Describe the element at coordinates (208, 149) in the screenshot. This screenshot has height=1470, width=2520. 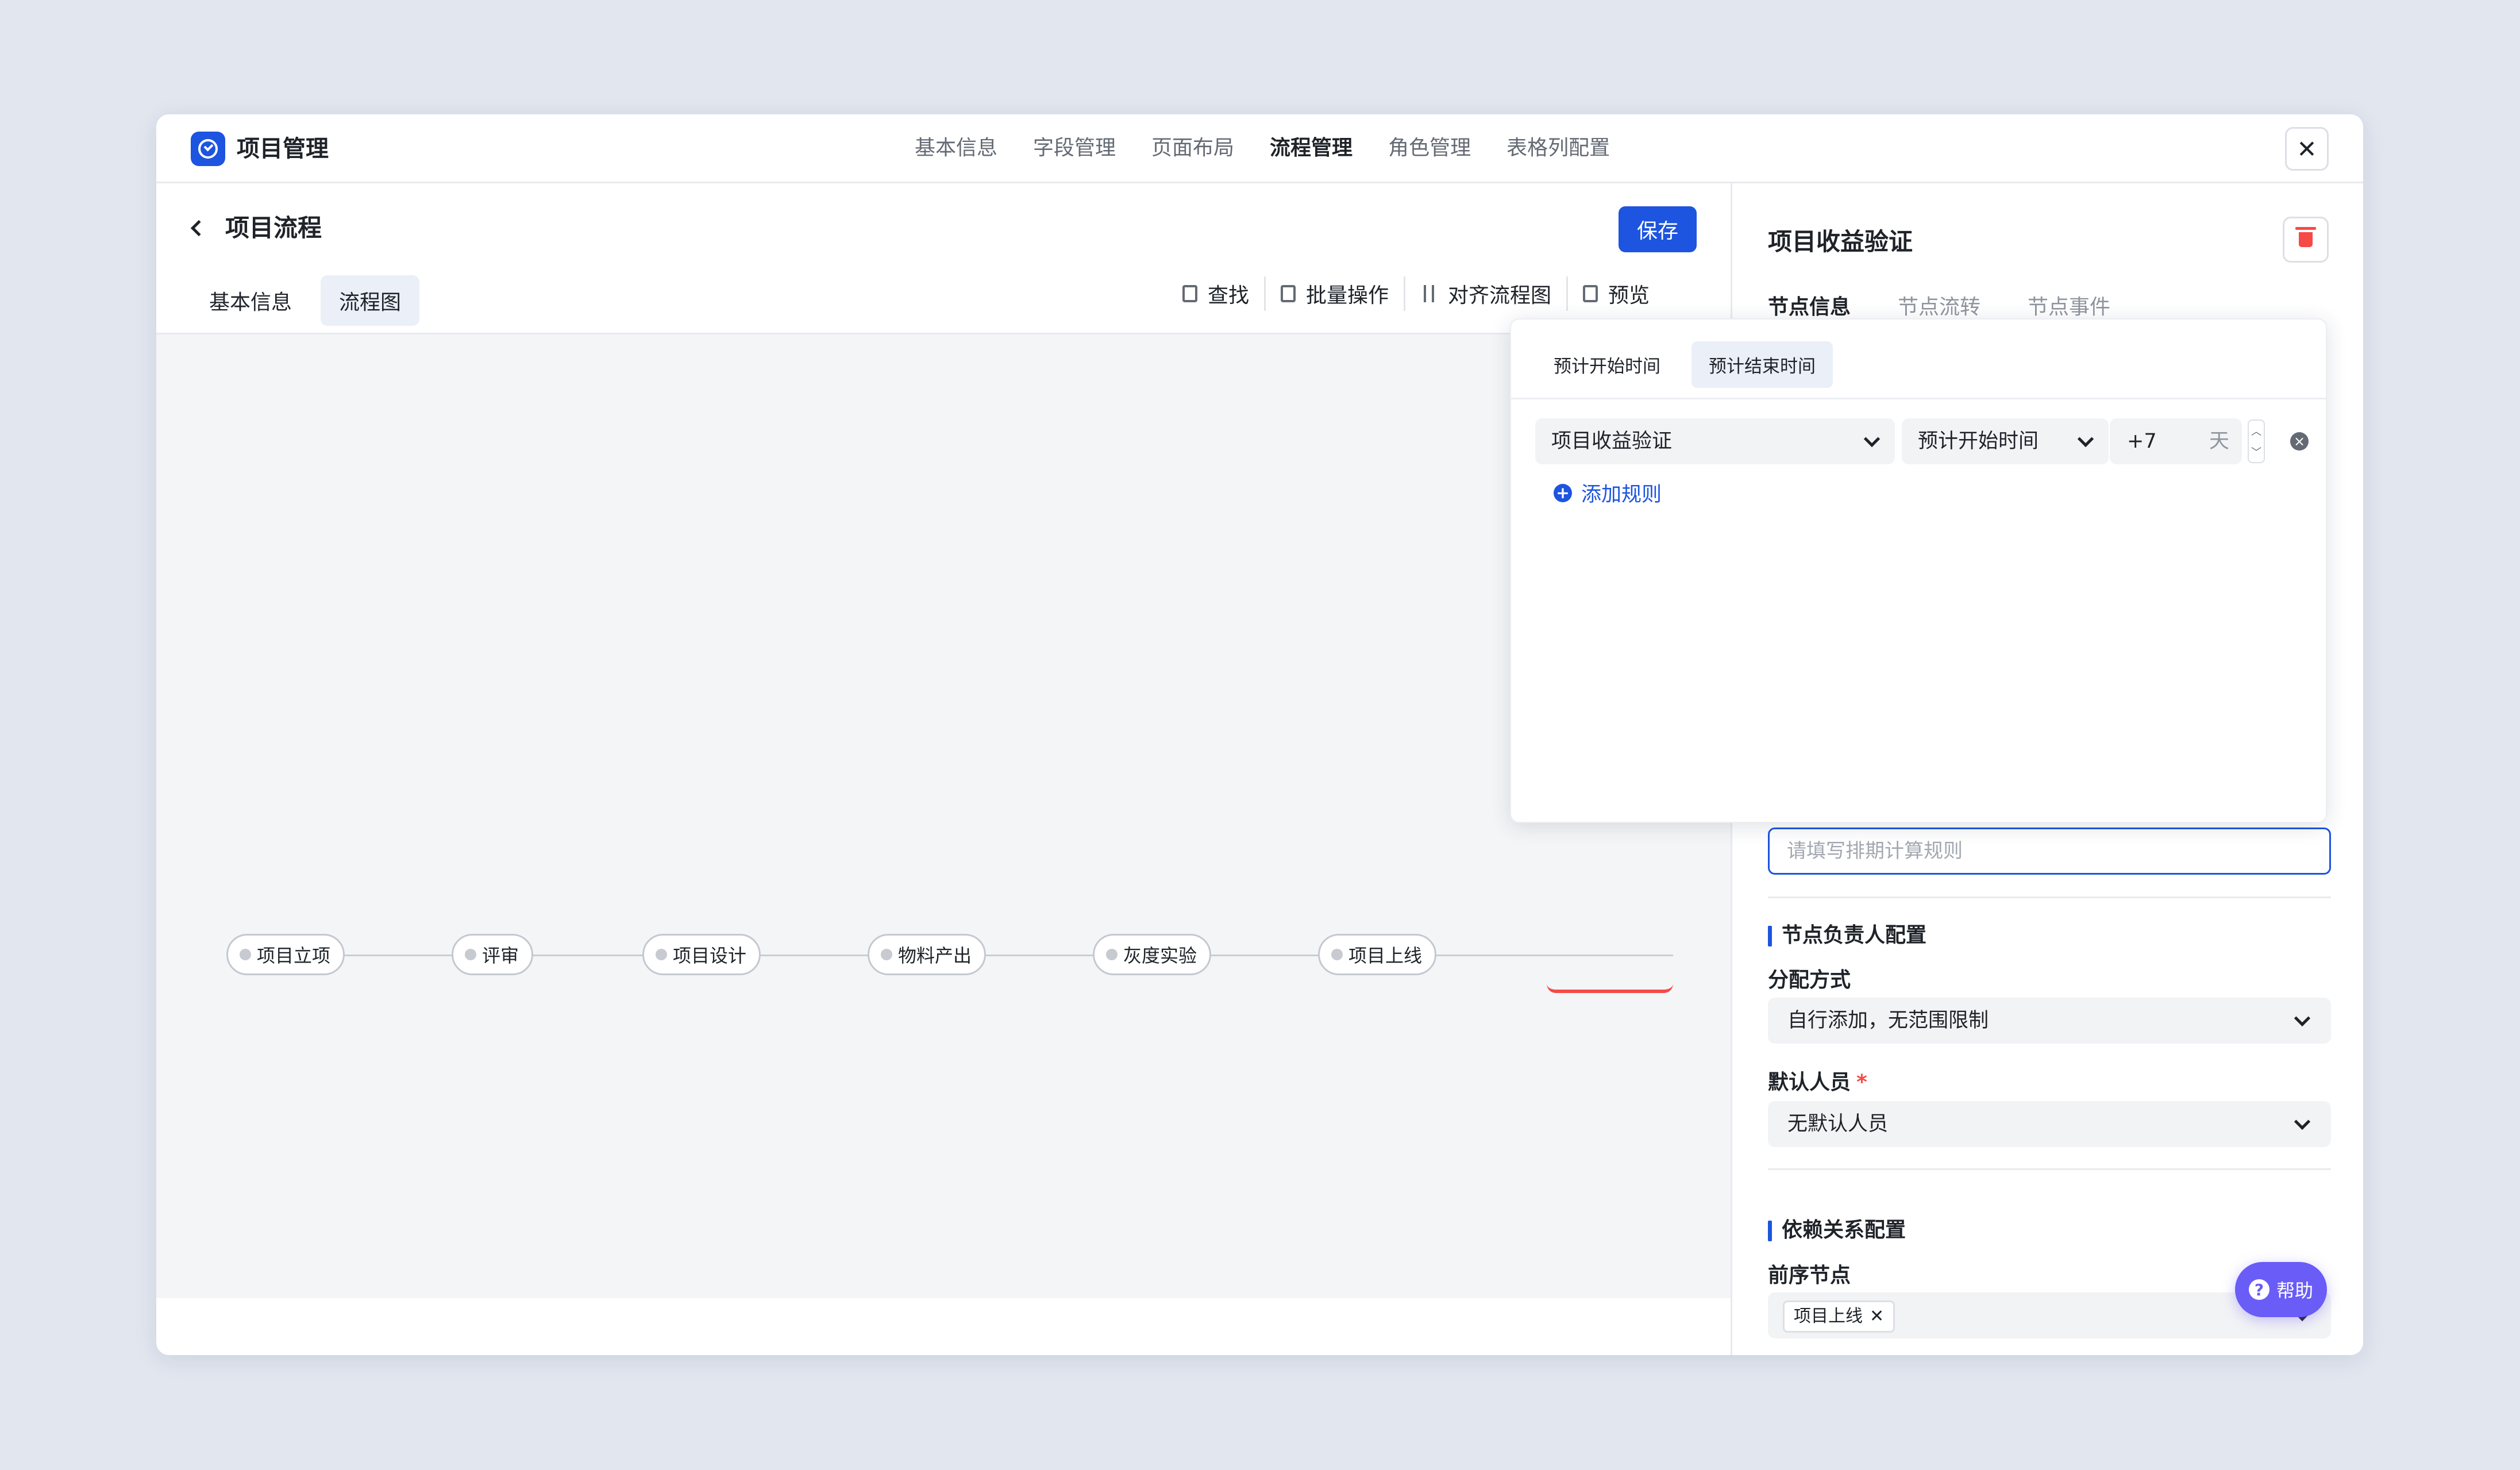
I see `app-logo-icon` at that location.